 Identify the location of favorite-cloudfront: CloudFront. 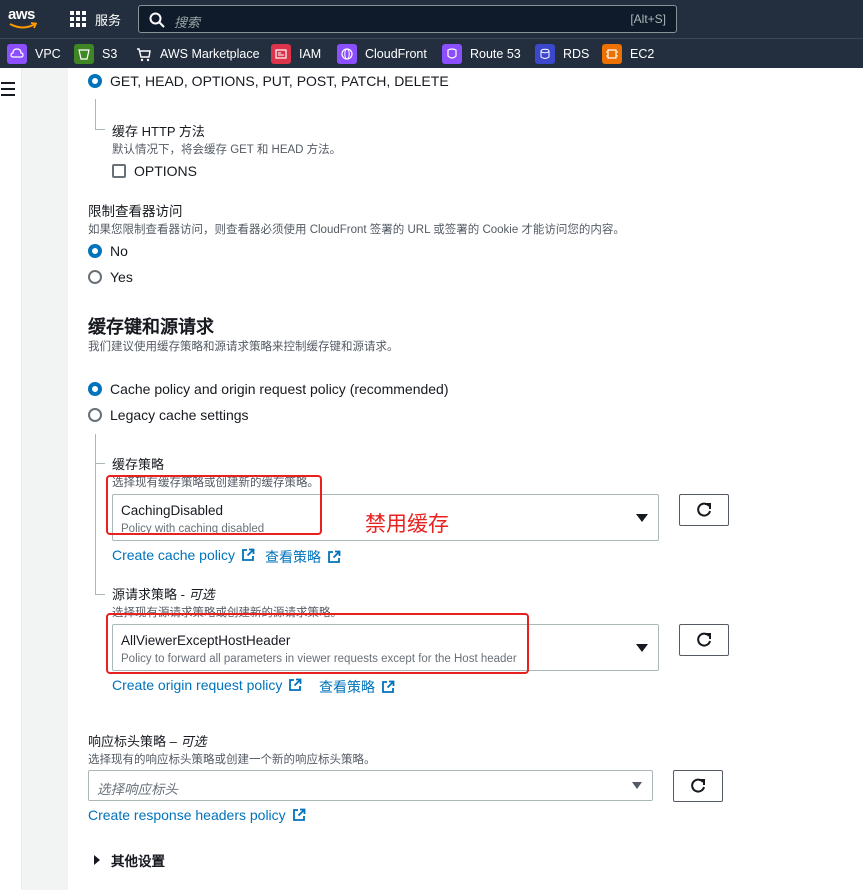
(382, 54).